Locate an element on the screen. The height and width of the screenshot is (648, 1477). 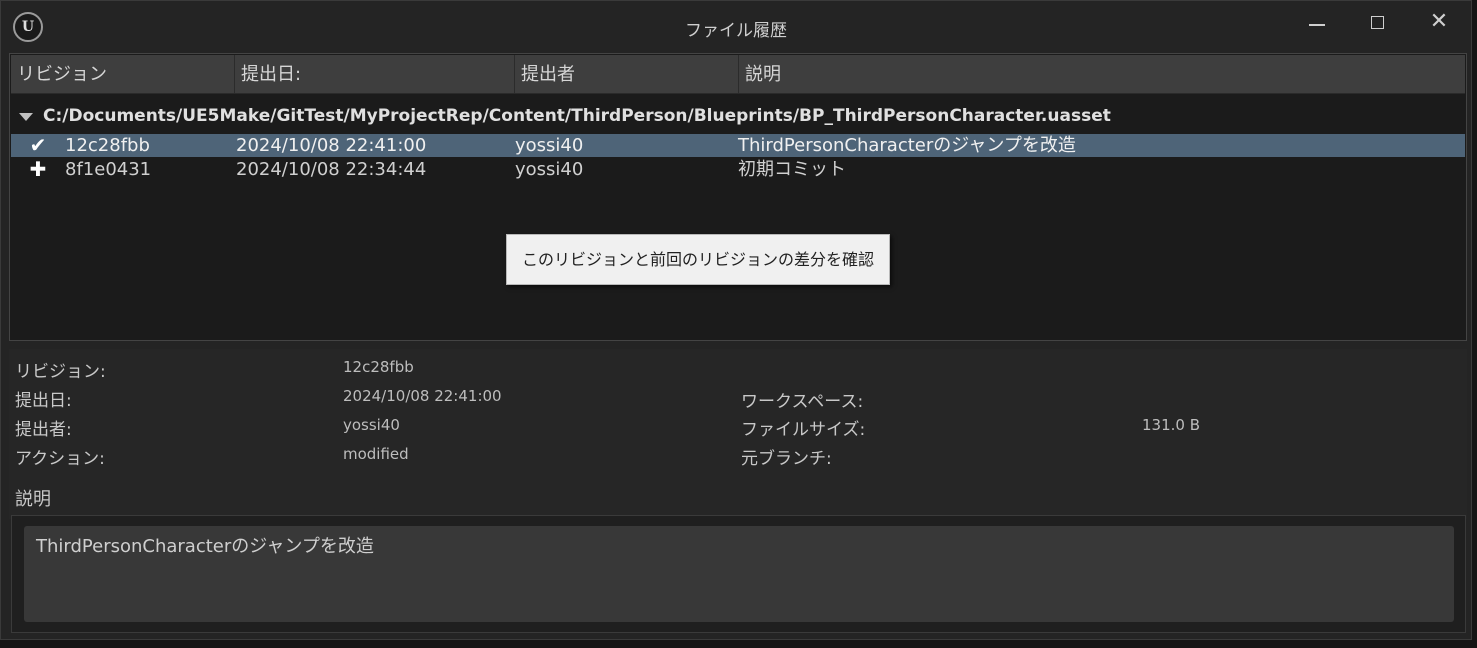
title-bar: U ファイル履歴 ✕ is located at coordinates (736, 27).